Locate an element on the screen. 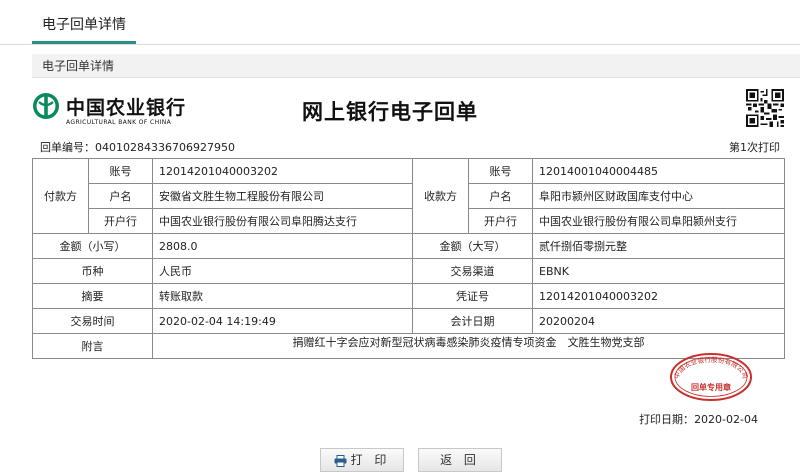  currency-label: 币种 is located at coordinates (92, 271).